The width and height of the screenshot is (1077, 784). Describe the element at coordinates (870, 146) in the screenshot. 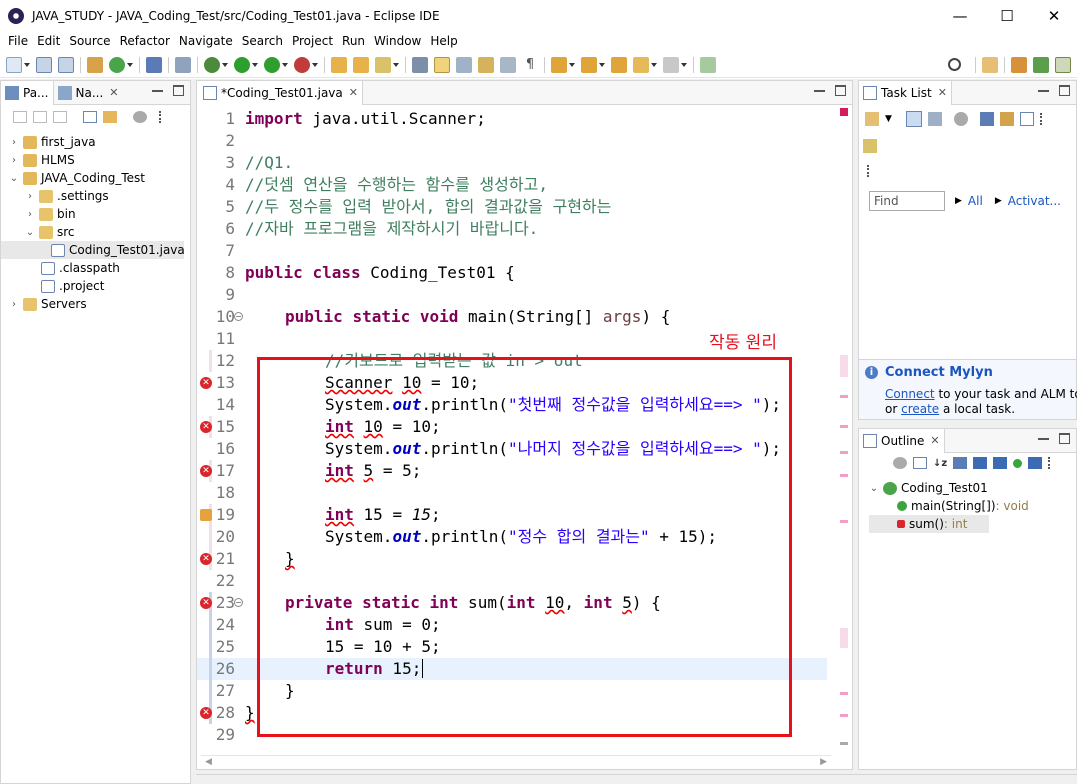

I see `activate-task-icon` at that location.